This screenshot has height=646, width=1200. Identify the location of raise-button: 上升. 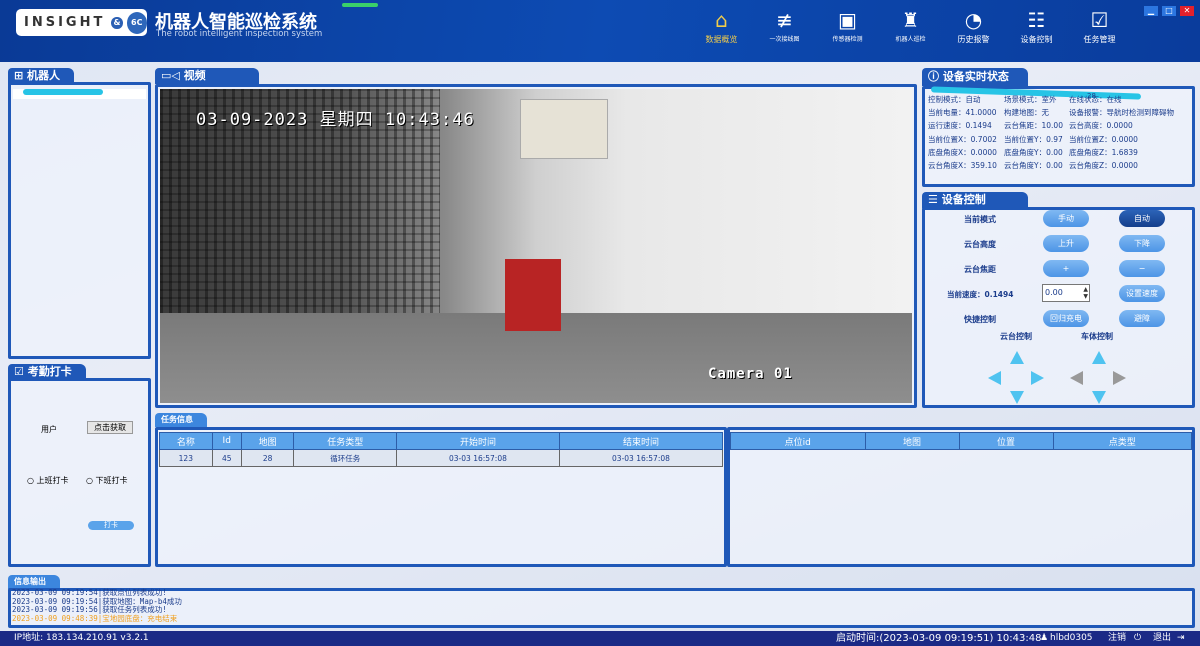
(1066, 243).